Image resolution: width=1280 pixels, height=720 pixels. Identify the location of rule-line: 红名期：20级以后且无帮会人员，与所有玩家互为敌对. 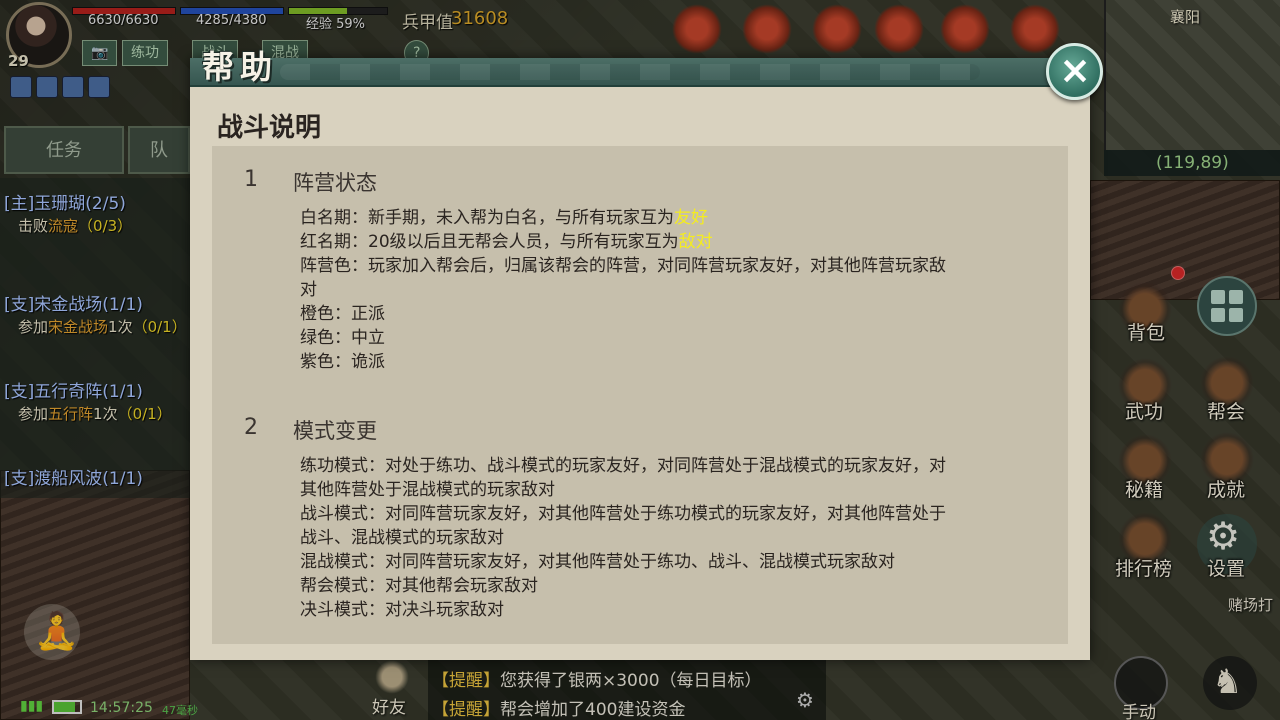
(506, 242).